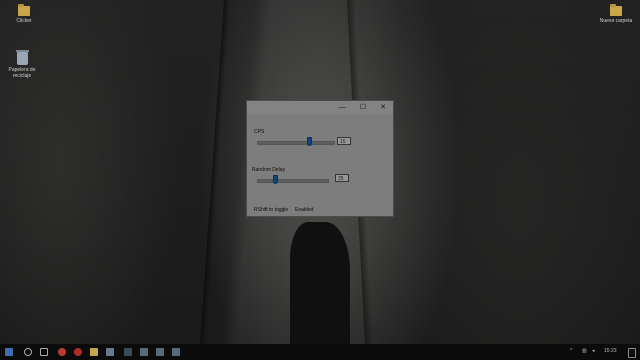 This screenshot has height=360, width=640. I want to click on network-icon: ▥, so click(584, 351).